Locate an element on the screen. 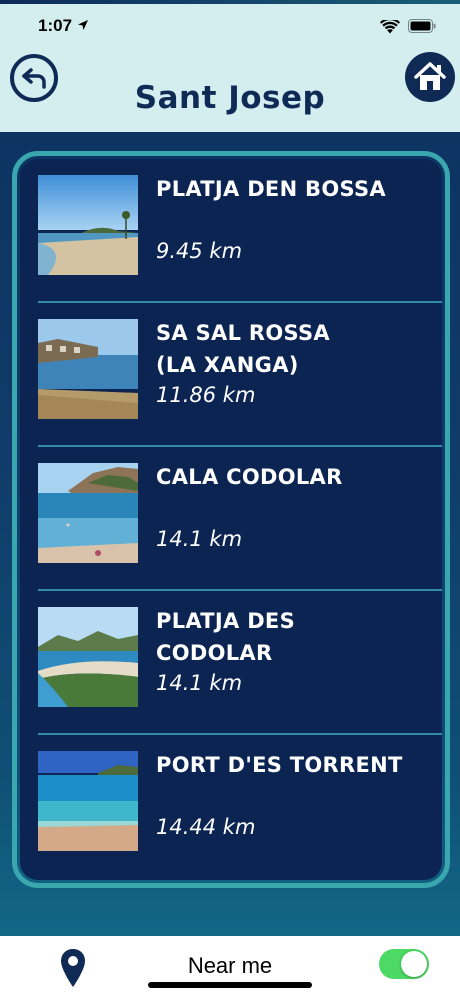  home-icon is located at coordinates (430, 76).